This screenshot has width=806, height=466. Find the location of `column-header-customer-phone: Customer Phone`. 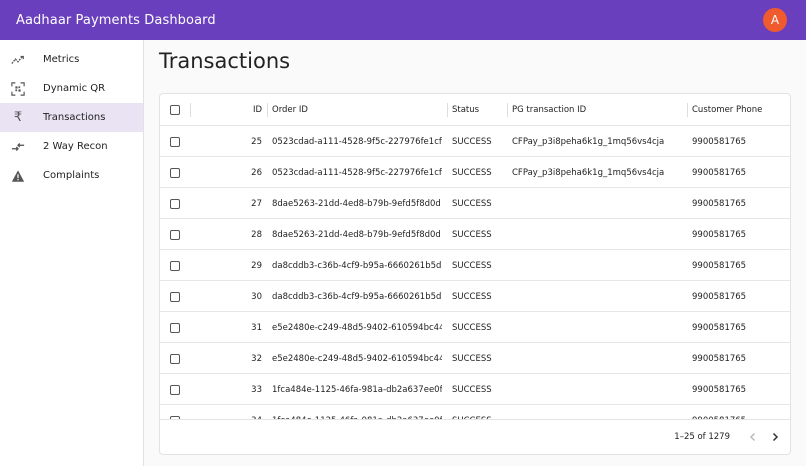

column-header-customer-phone: Customer Phone is located at coordinates (738, 110).